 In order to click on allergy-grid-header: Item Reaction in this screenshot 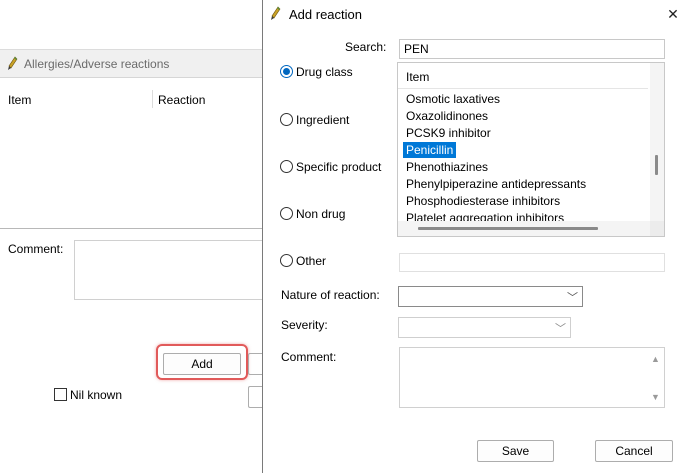, I will do `click(132, 99)`.